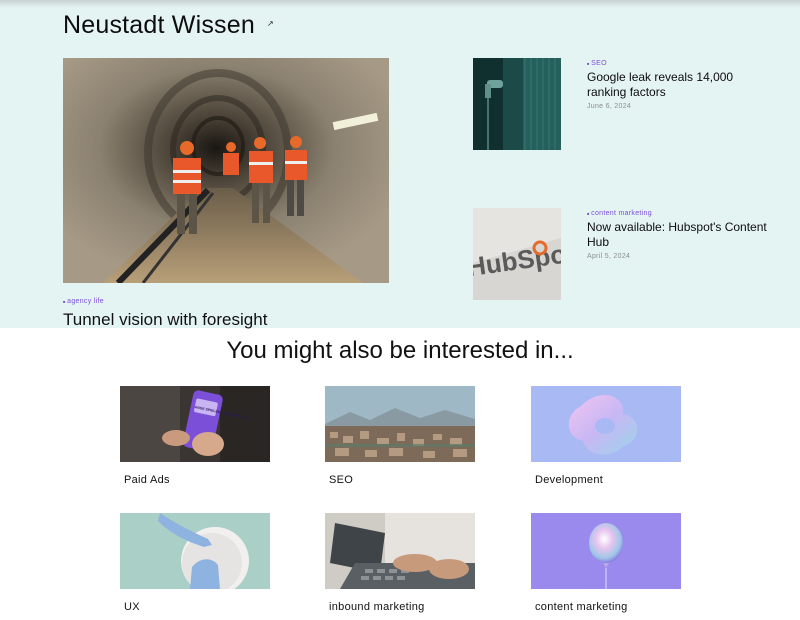  I want to click on topic-card-inbound-marketing: inbound marketing, so click(400, 563).